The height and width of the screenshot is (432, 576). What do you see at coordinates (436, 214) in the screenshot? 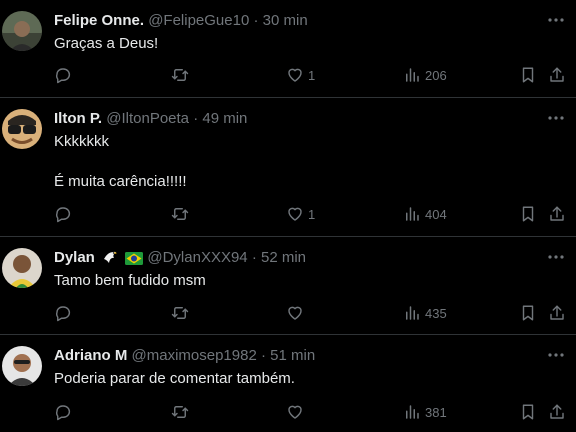
I see `view-count: 404` at bounding box center [436, 214].